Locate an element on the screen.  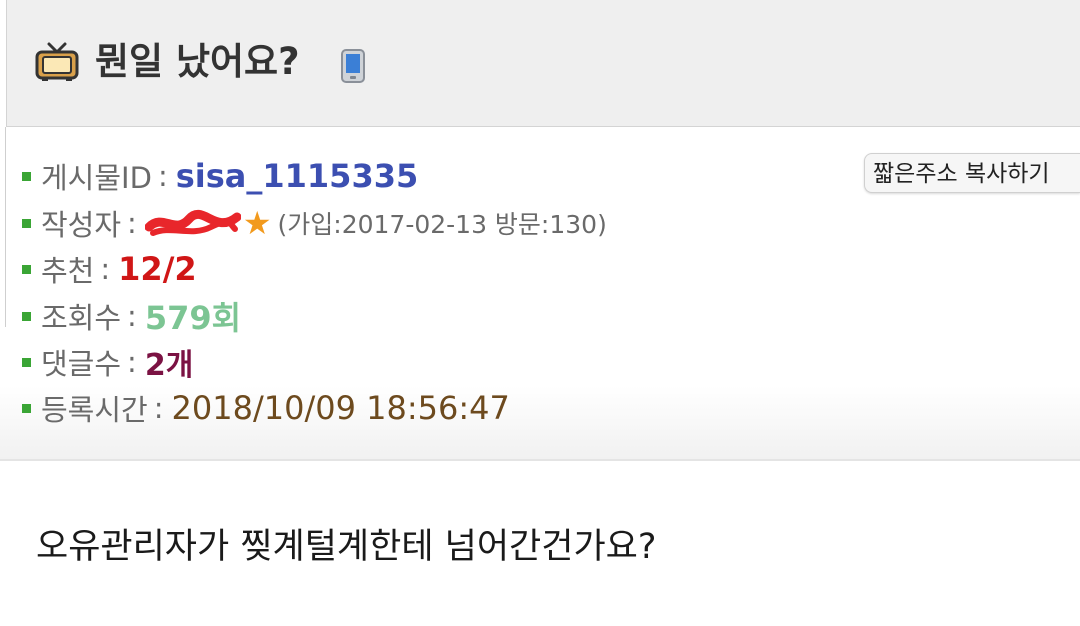
redaction-scribble is located at coordinates (193, 222).